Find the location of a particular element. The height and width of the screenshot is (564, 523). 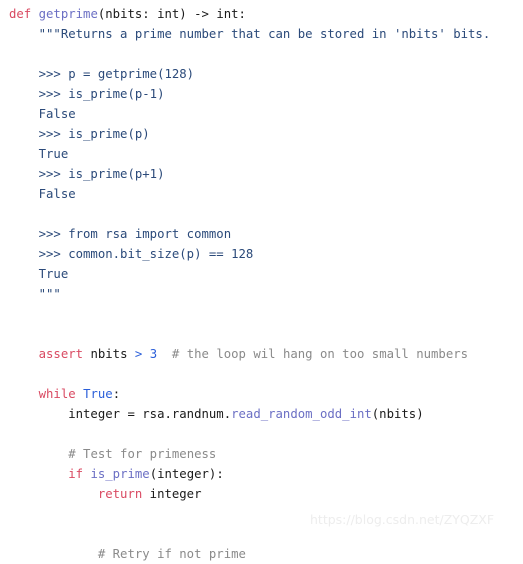

code-token-txt: (nbits) is located at coordinates (397, 414).